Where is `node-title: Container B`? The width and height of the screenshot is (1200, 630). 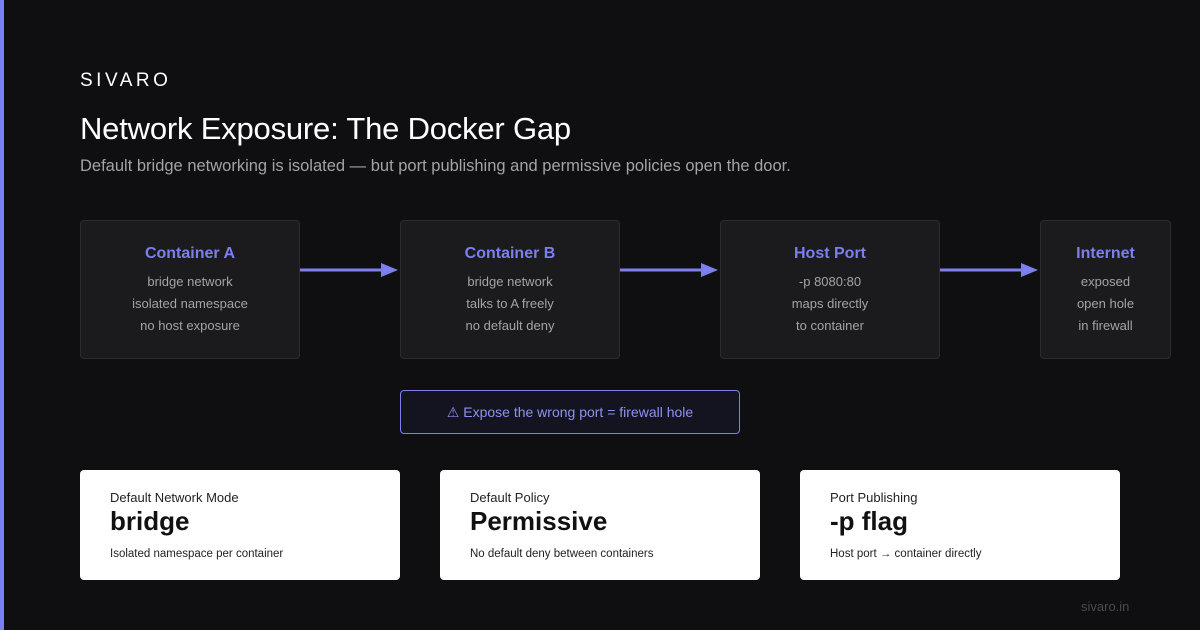 node-title: Container B is located at coordinates (510, 253).